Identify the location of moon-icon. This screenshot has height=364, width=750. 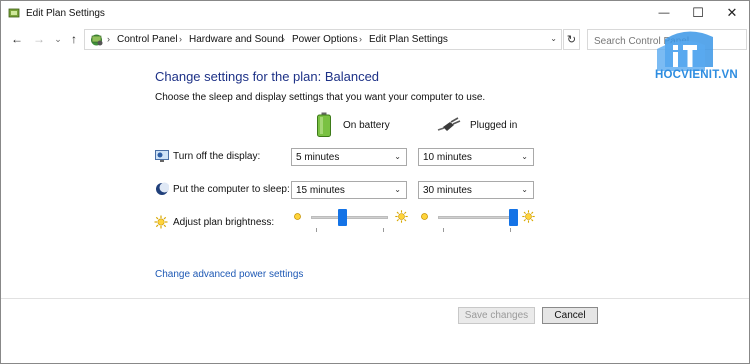
(162, 188).